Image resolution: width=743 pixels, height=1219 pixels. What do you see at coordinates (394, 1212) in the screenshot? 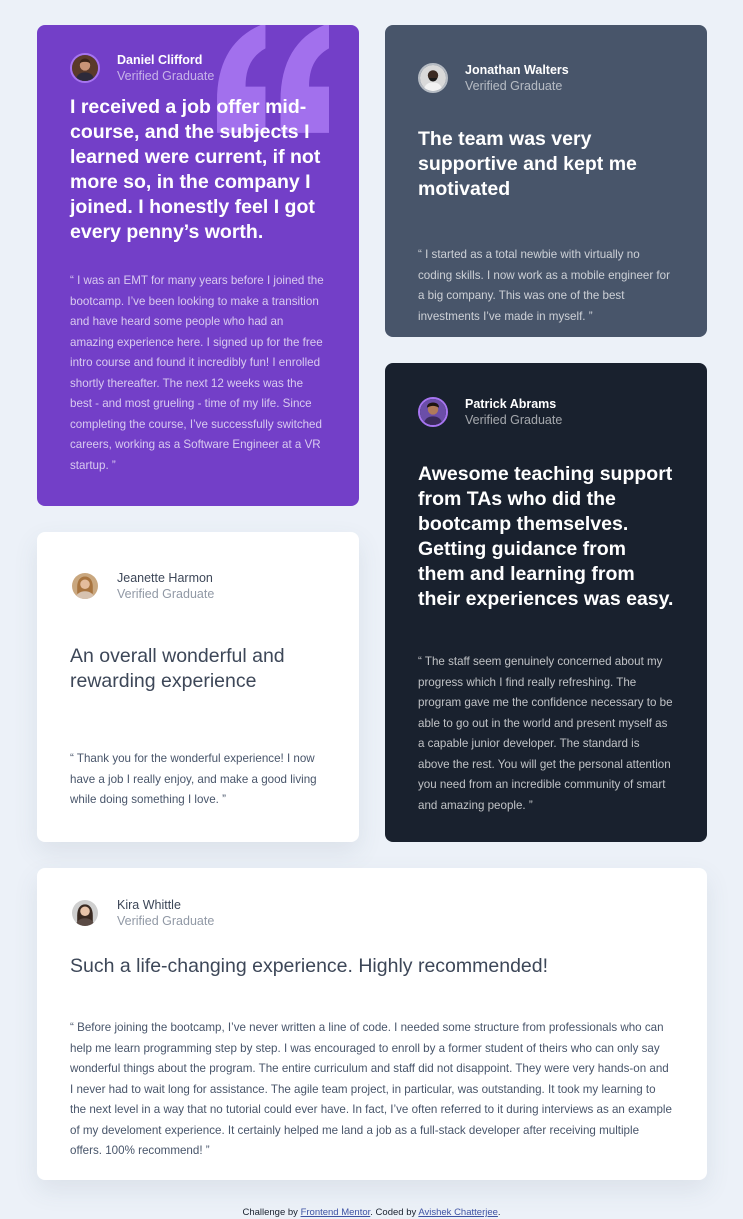
I see `attribution-middle: . Coded by` at bounding box center [394, 1212].